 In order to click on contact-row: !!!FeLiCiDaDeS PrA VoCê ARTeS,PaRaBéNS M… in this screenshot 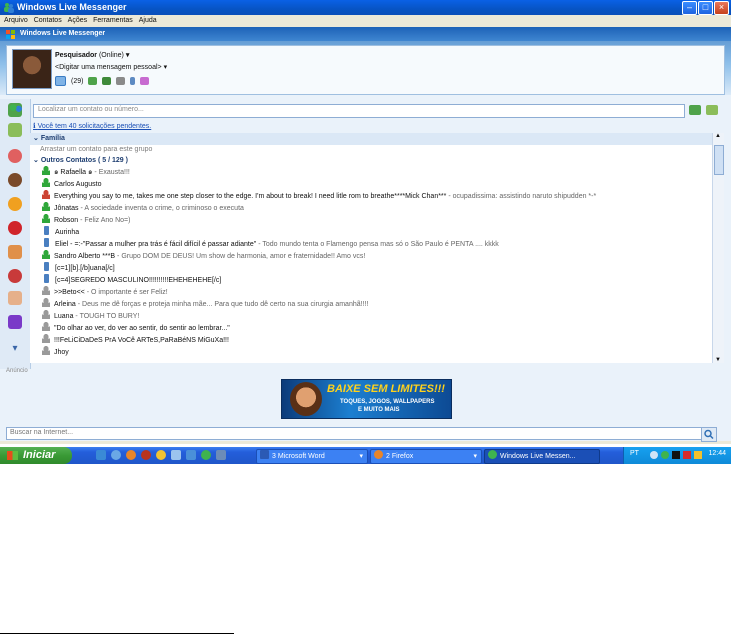, I will do `click(135, 339)`.